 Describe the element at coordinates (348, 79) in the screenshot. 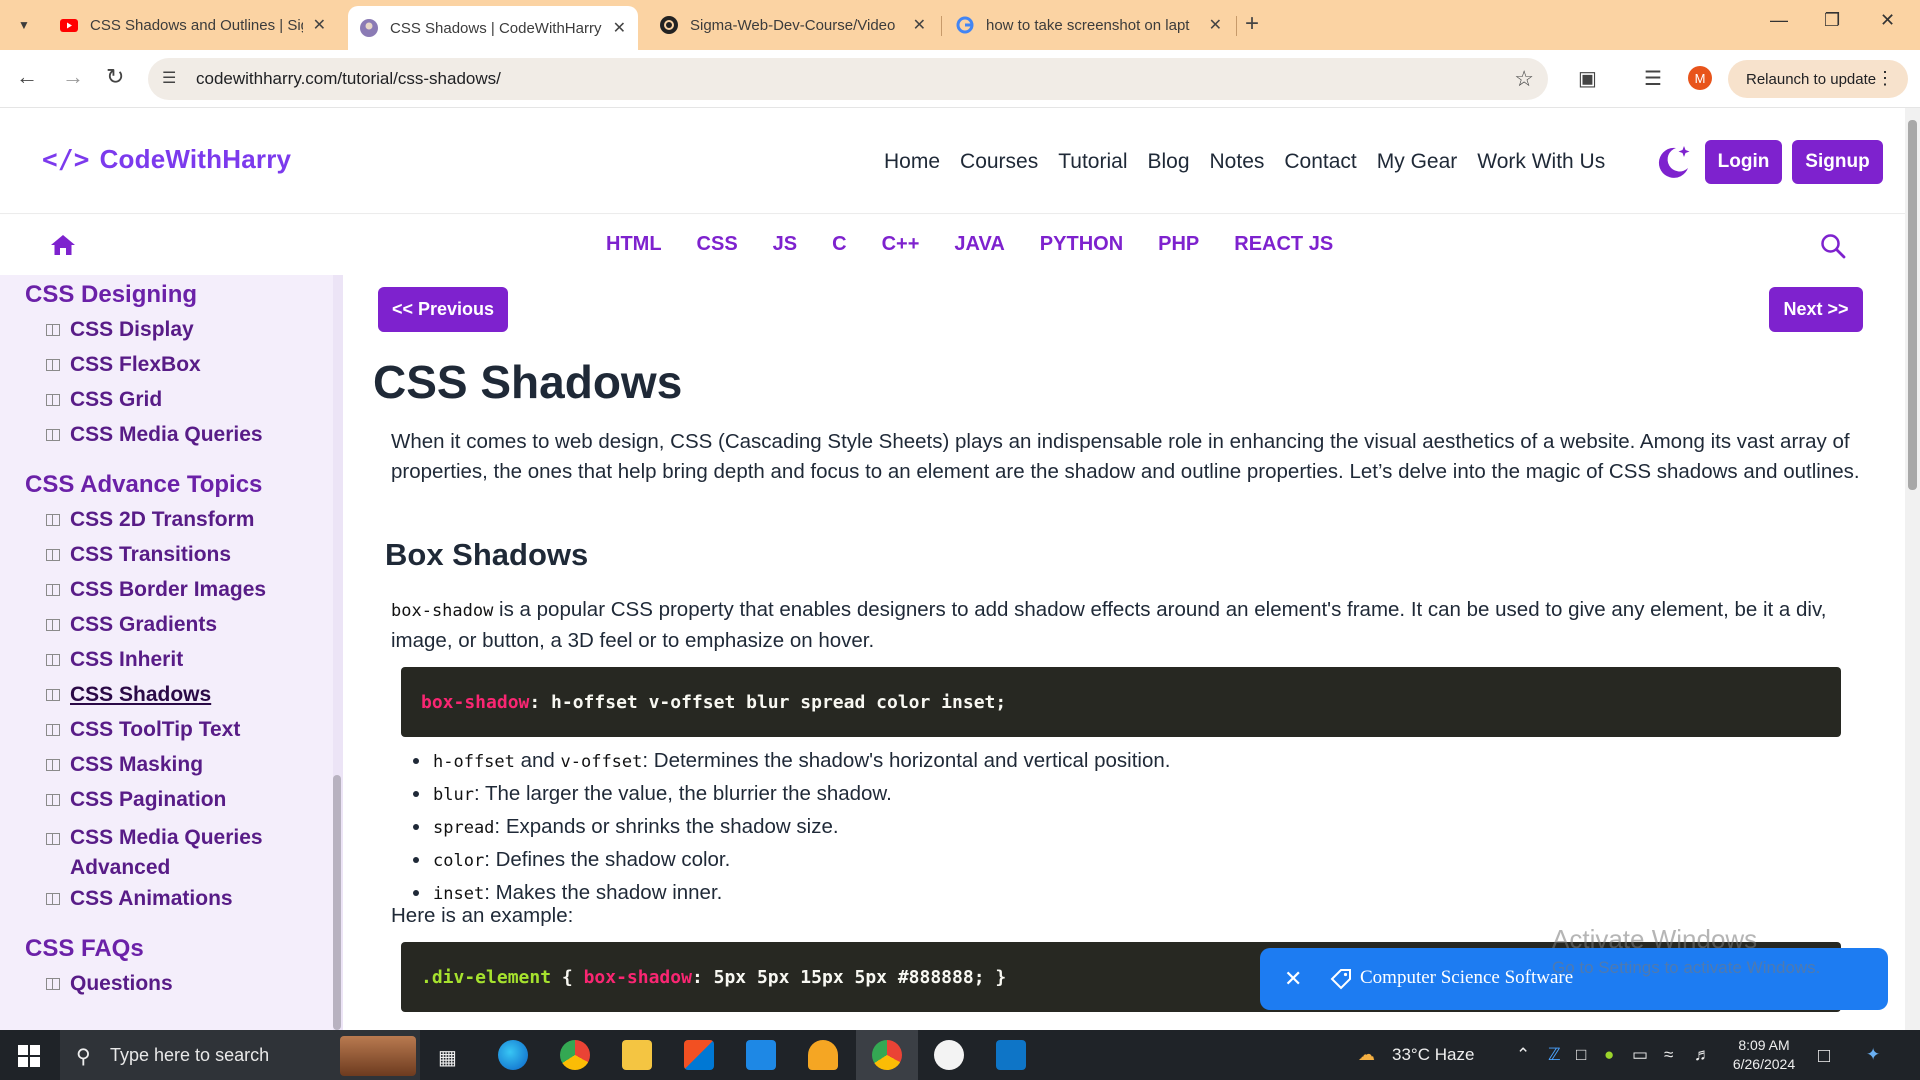

I see `url-text: codewithharry.com/tutorial/css-shadows/` at that location.